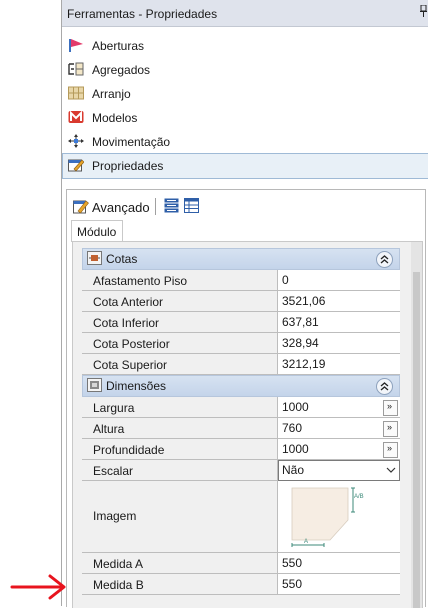 This screenshot has height=608, width=428. What do you see at coordinates (245, 141) in the screenshot?
I see `tool-movimentacao: Movimentação` at bounding box center [245, 141].